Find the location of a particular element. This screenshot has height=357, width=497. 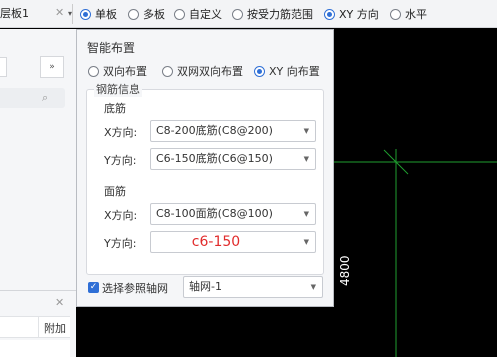

option-horizontal: 水平 is located at coordinates (408, 14).